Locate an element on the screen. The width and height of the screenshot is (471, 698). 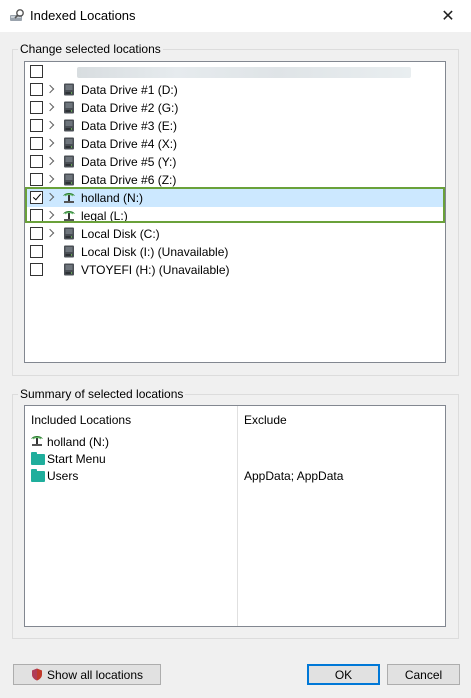
exclude-header: Exclude is located at coordinates (265, 420).